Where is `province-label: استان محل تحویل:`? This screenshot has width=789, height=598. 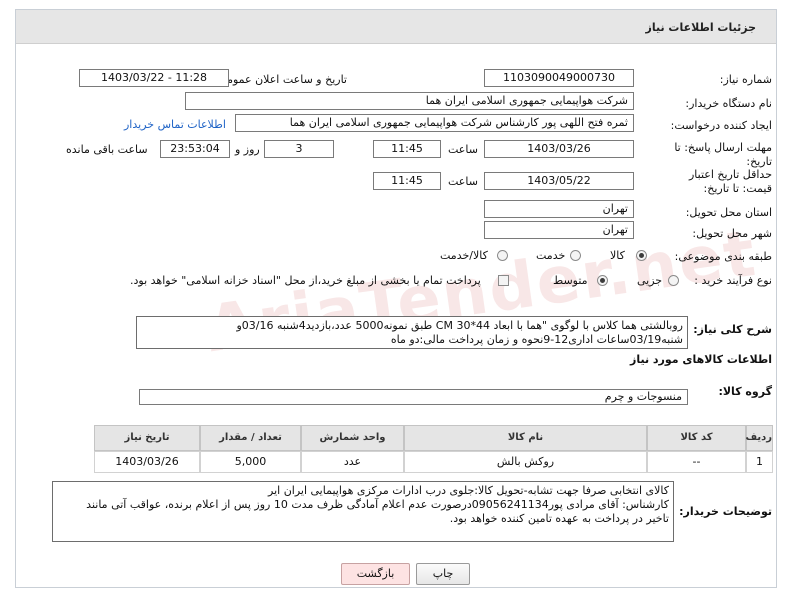
province-label: استان محل تحویل: is located at coordinates (728, 212).